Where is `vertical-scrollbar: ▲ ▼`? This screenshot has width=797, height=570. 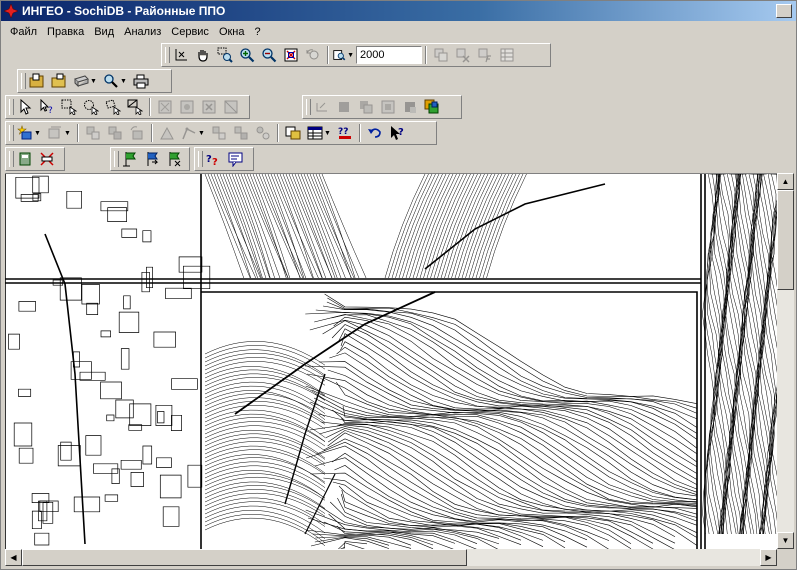 vertical-scrollbar: ▲ ▼ is located at coordinates (785, 361).